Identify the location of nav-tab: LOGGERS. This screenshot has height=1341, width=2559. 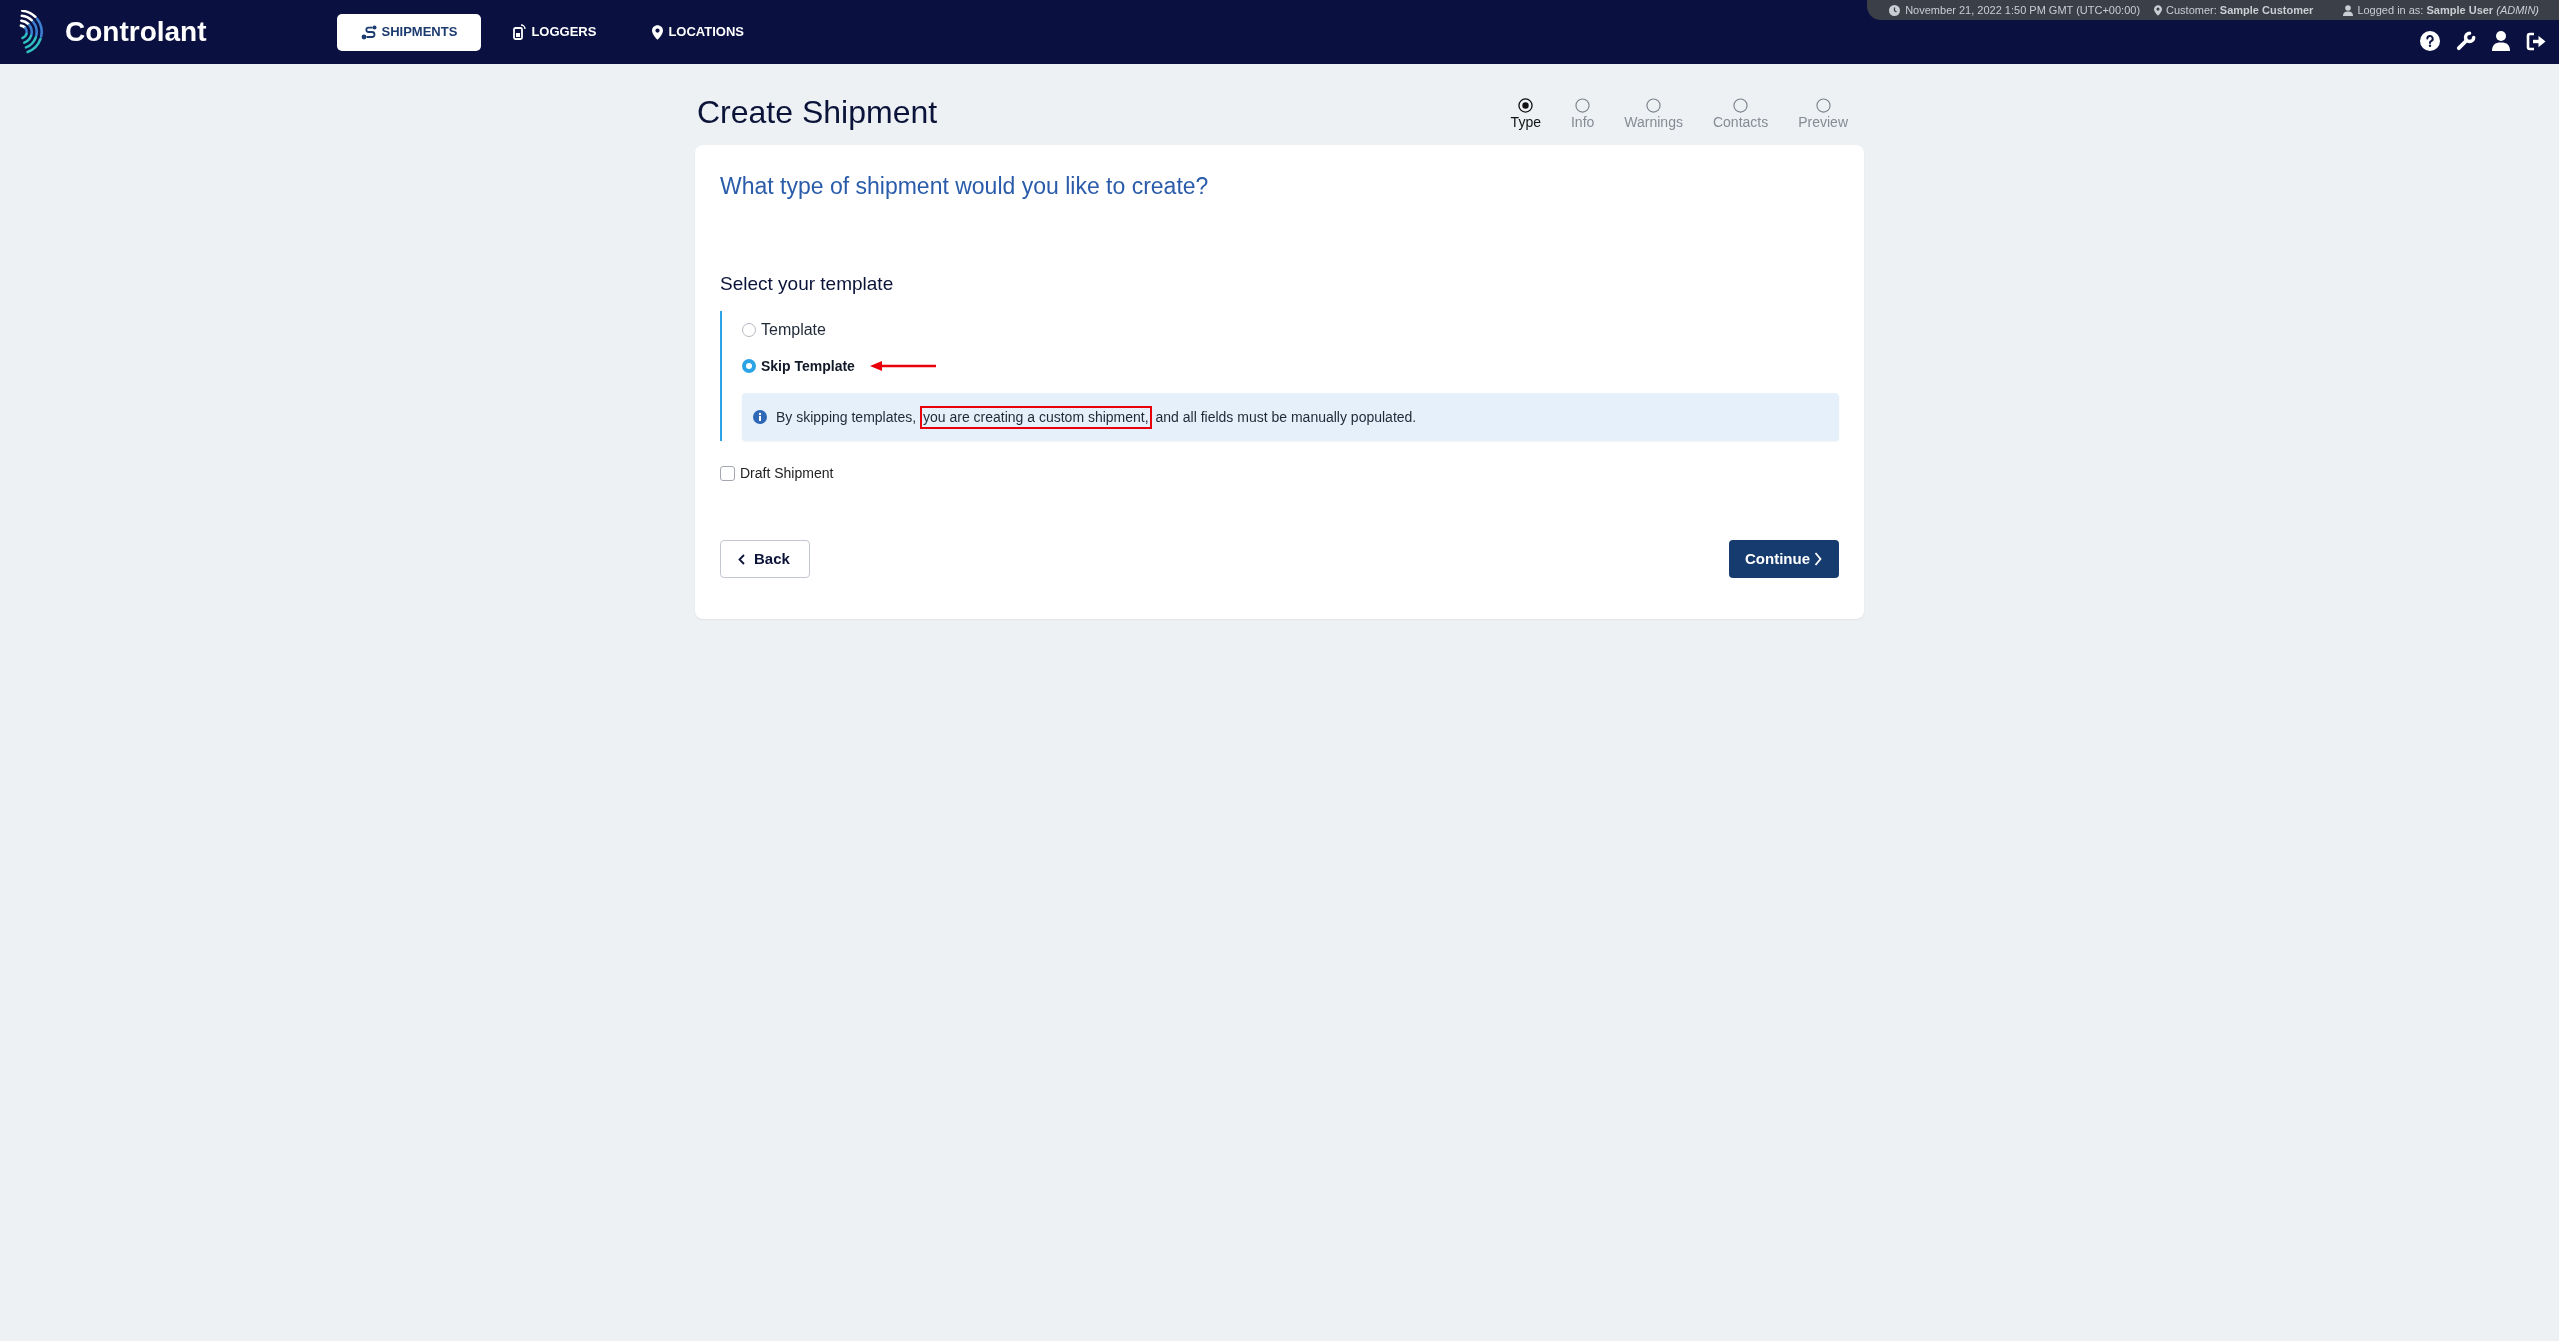
(555, 32).